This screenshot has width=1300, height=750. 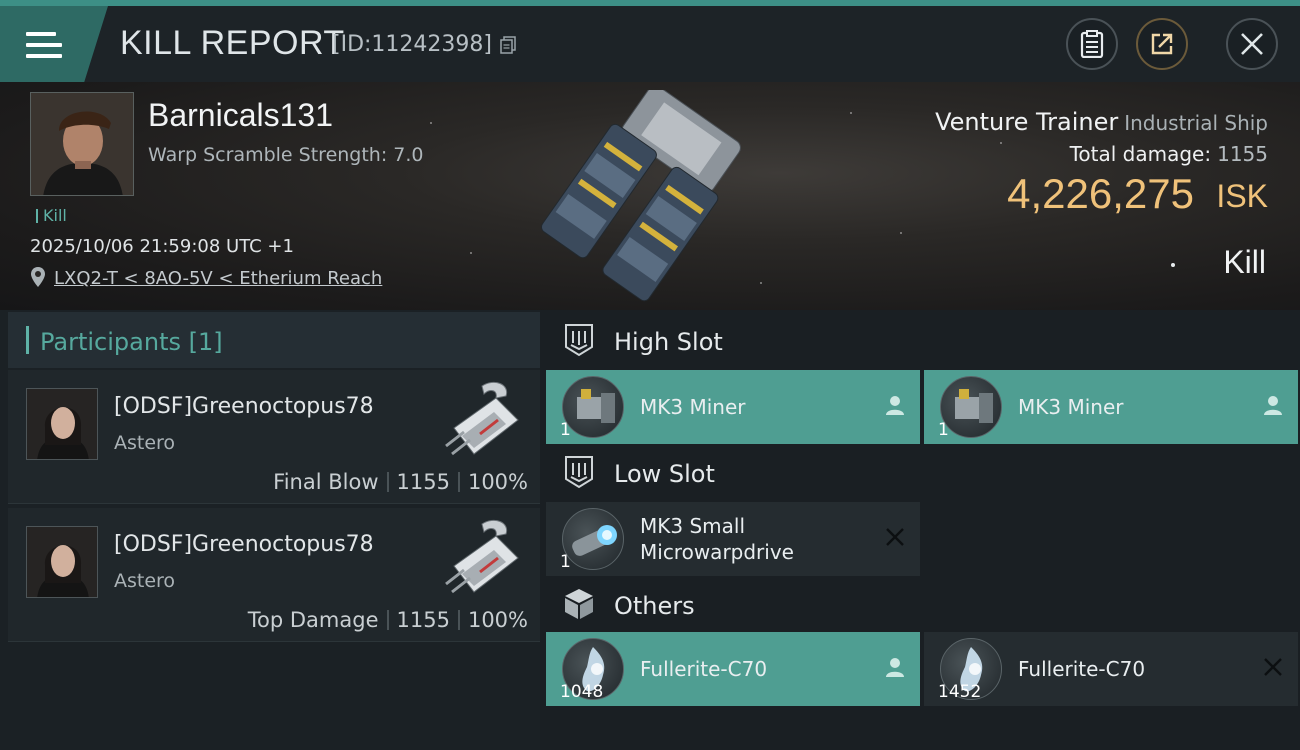 What do you see at coordinates (717, 552) in the screenshot?
I see `module-name-line2: Microwarpdrive` at bounding box center [717, 552].